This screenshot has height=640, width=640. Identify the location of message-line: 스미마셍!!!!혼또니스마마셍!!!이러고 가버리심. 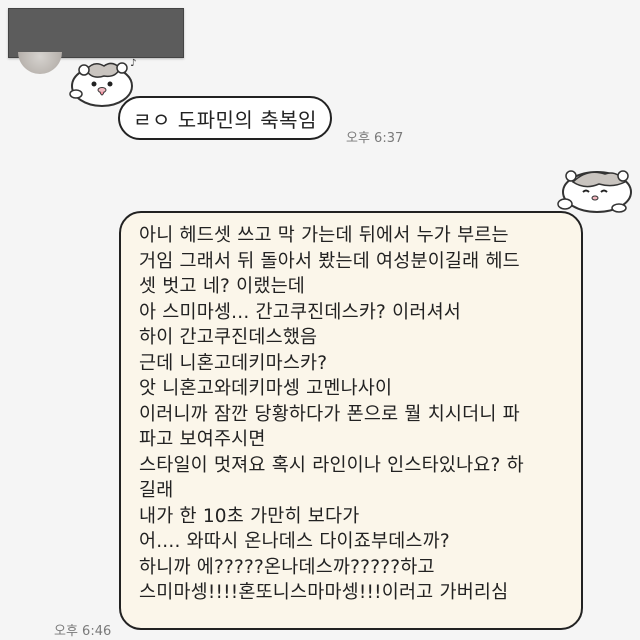
(324, 592).